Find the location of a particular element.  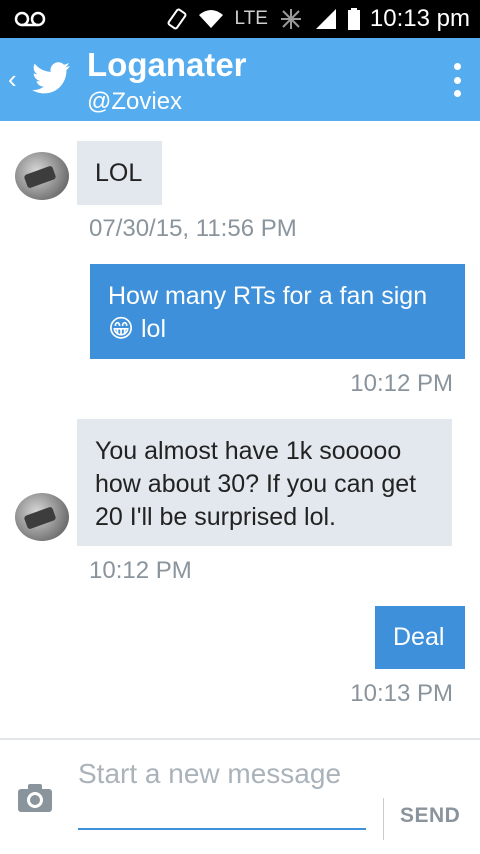

message-composer: SEND is located at coordinates (240, 796).